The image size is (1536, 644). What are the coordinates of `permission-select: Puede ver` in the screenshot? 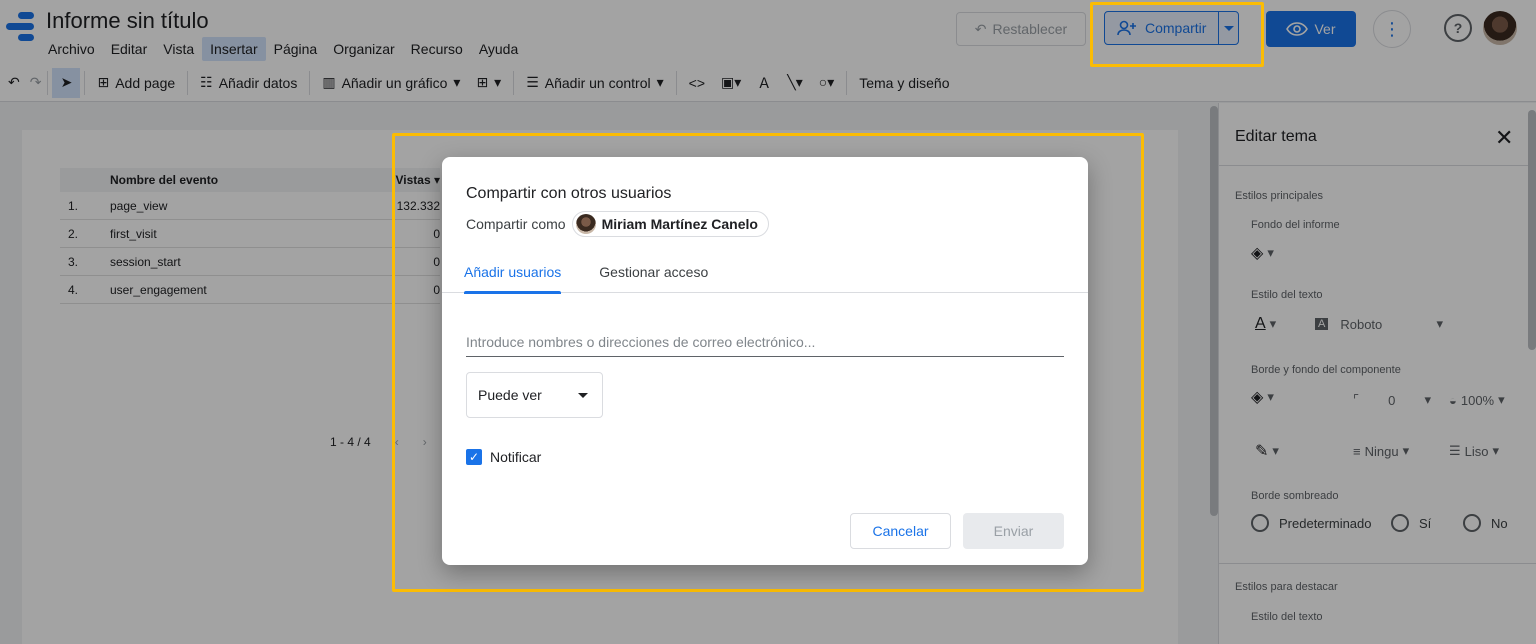 It's located at (534, 395).